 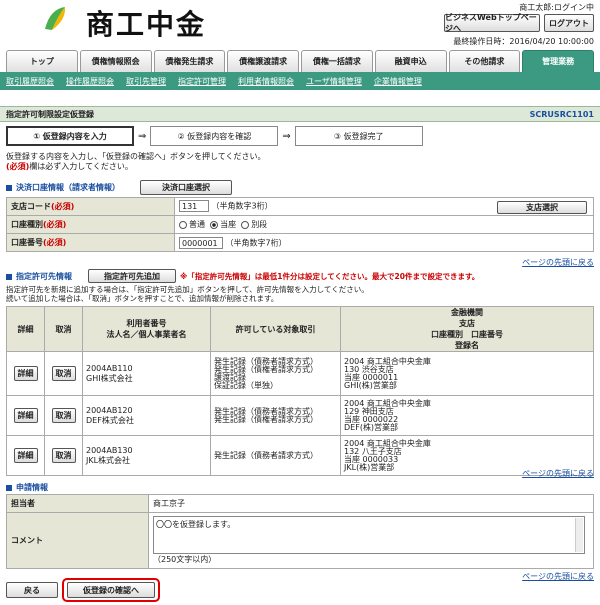 What do you see at coordinates (410, 61) in the screenshot?
I see `tab-loan: 融資申込` at bounding box center [410, 61].